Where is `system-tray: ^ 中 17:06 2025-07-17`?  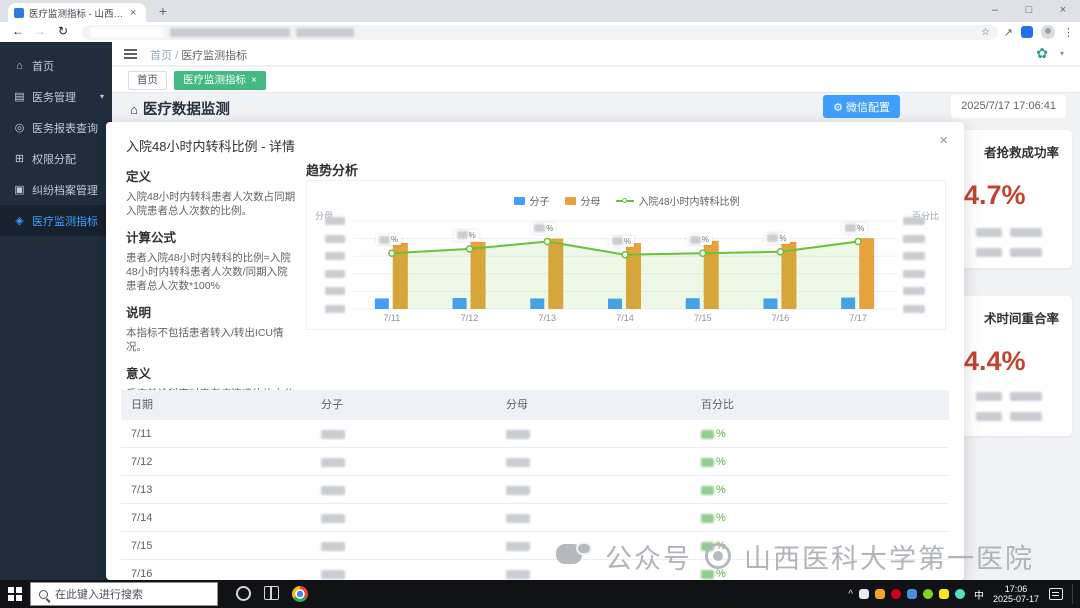
system-tray: ^ 中 17:06 2025-07-17 is located at coordinates (963, 594).